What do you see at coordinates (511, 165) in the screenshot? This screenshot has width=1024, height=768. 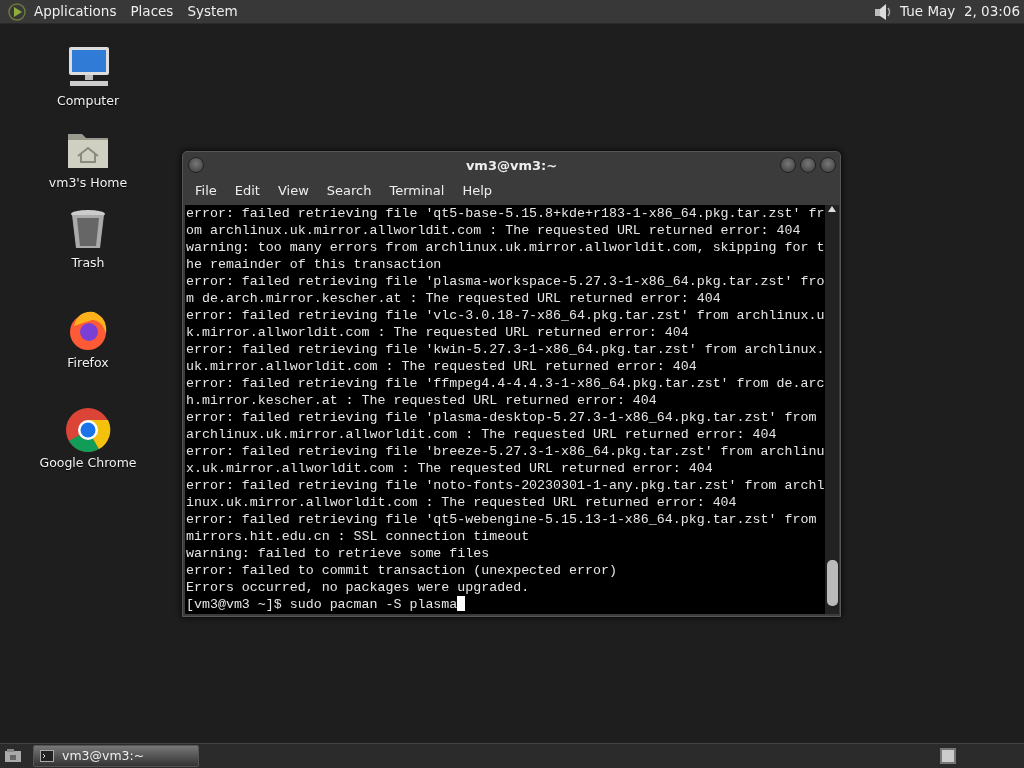 I see `window-title: vm3@vm3:~` at bounding box center [511, 165].